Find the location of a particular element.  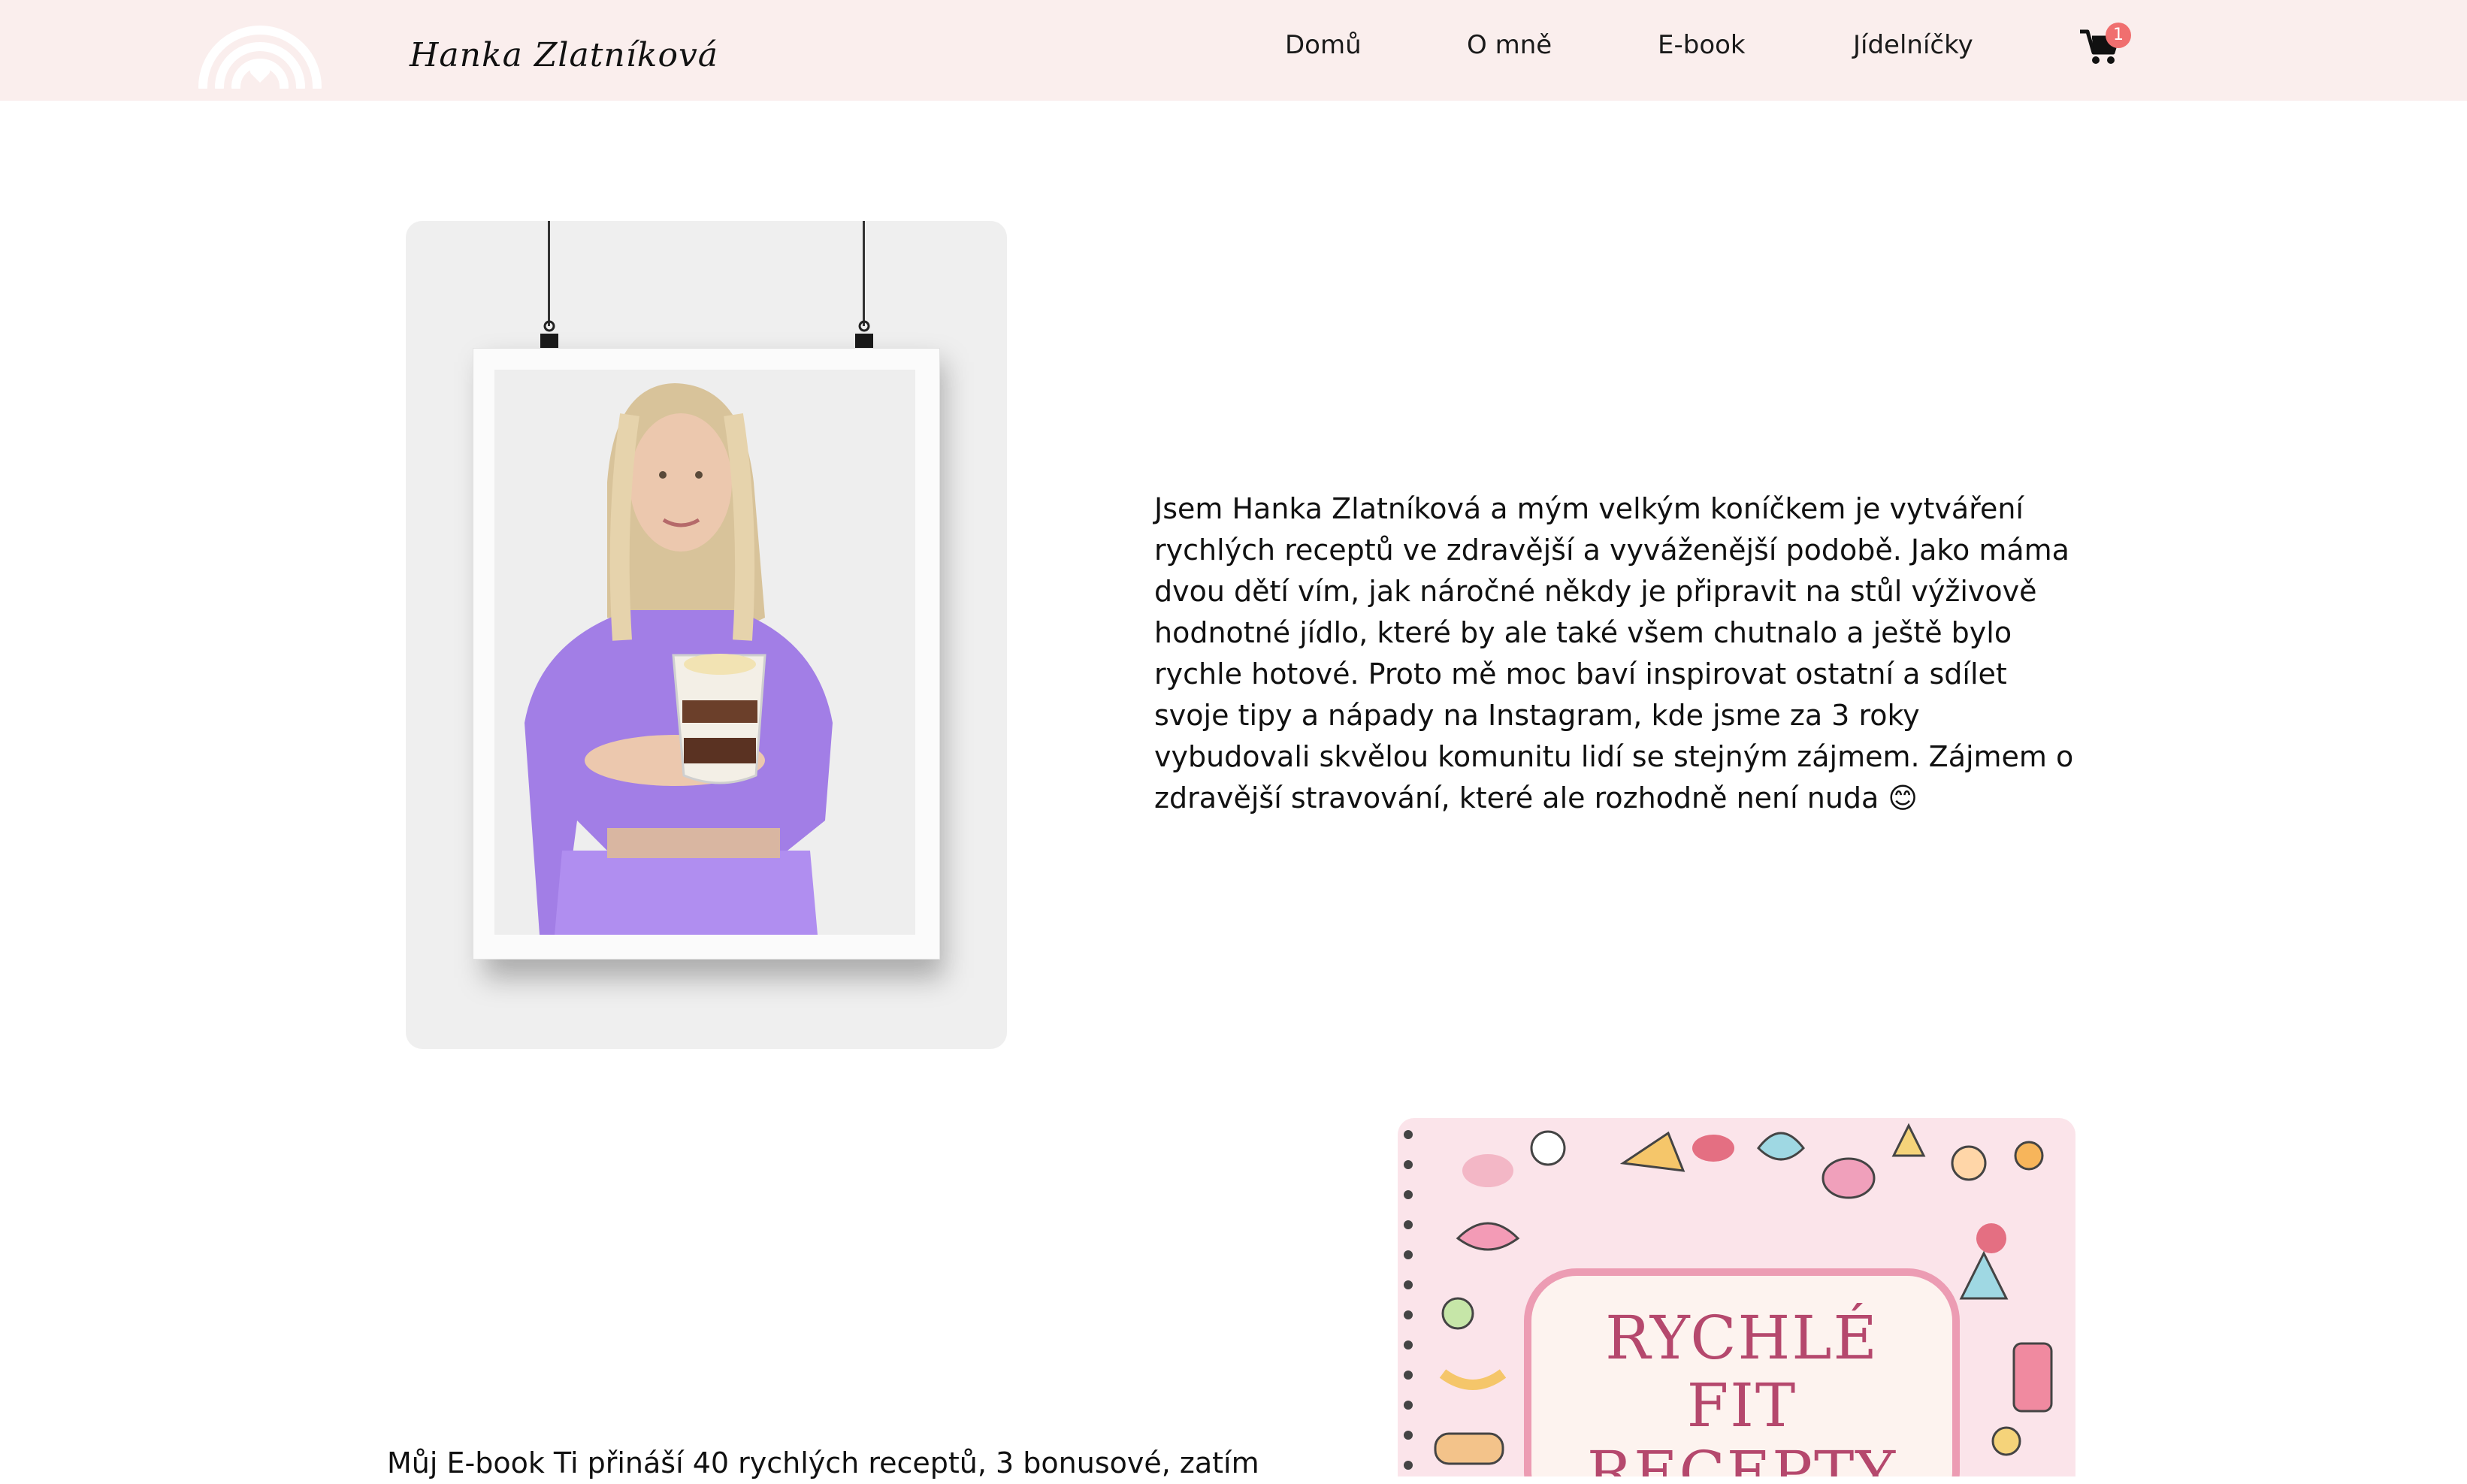

cover-title-line-2: FIT RECEPTY is located at coordinates (1741, 1424).